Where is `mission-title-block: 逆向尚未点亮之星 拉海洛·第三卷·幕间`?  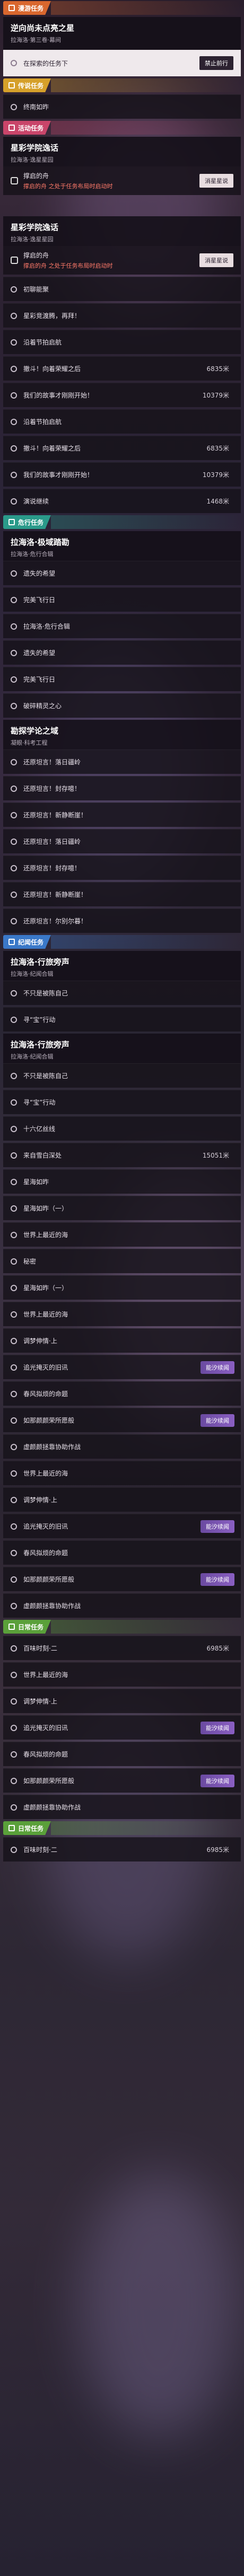 mission-title-block: 逆向尚未点亮之星 拉海洛·第三卷·幕间 is located at coordinates (122, 33).